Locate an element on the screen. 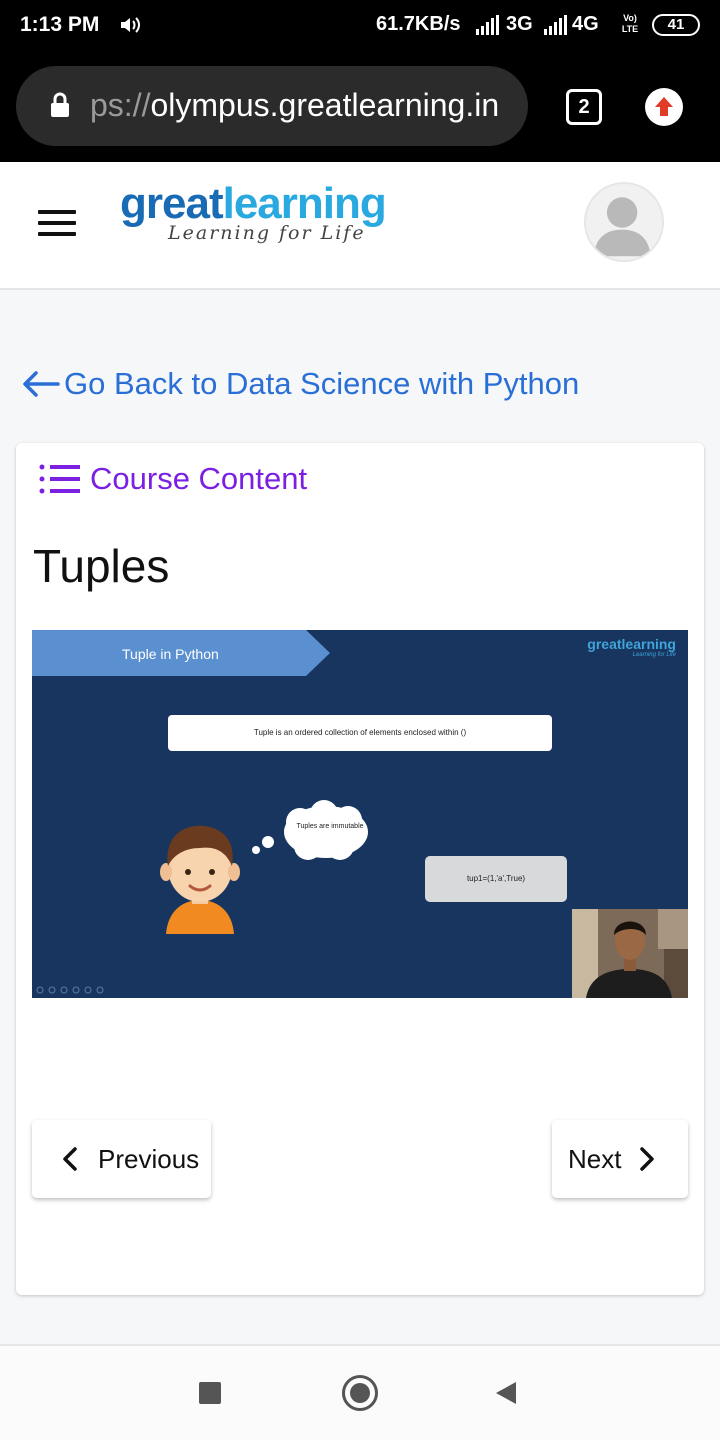 The image size is (720, 1440). url-host: olympus.greatlearning.in is located at coordinates (325, 105).